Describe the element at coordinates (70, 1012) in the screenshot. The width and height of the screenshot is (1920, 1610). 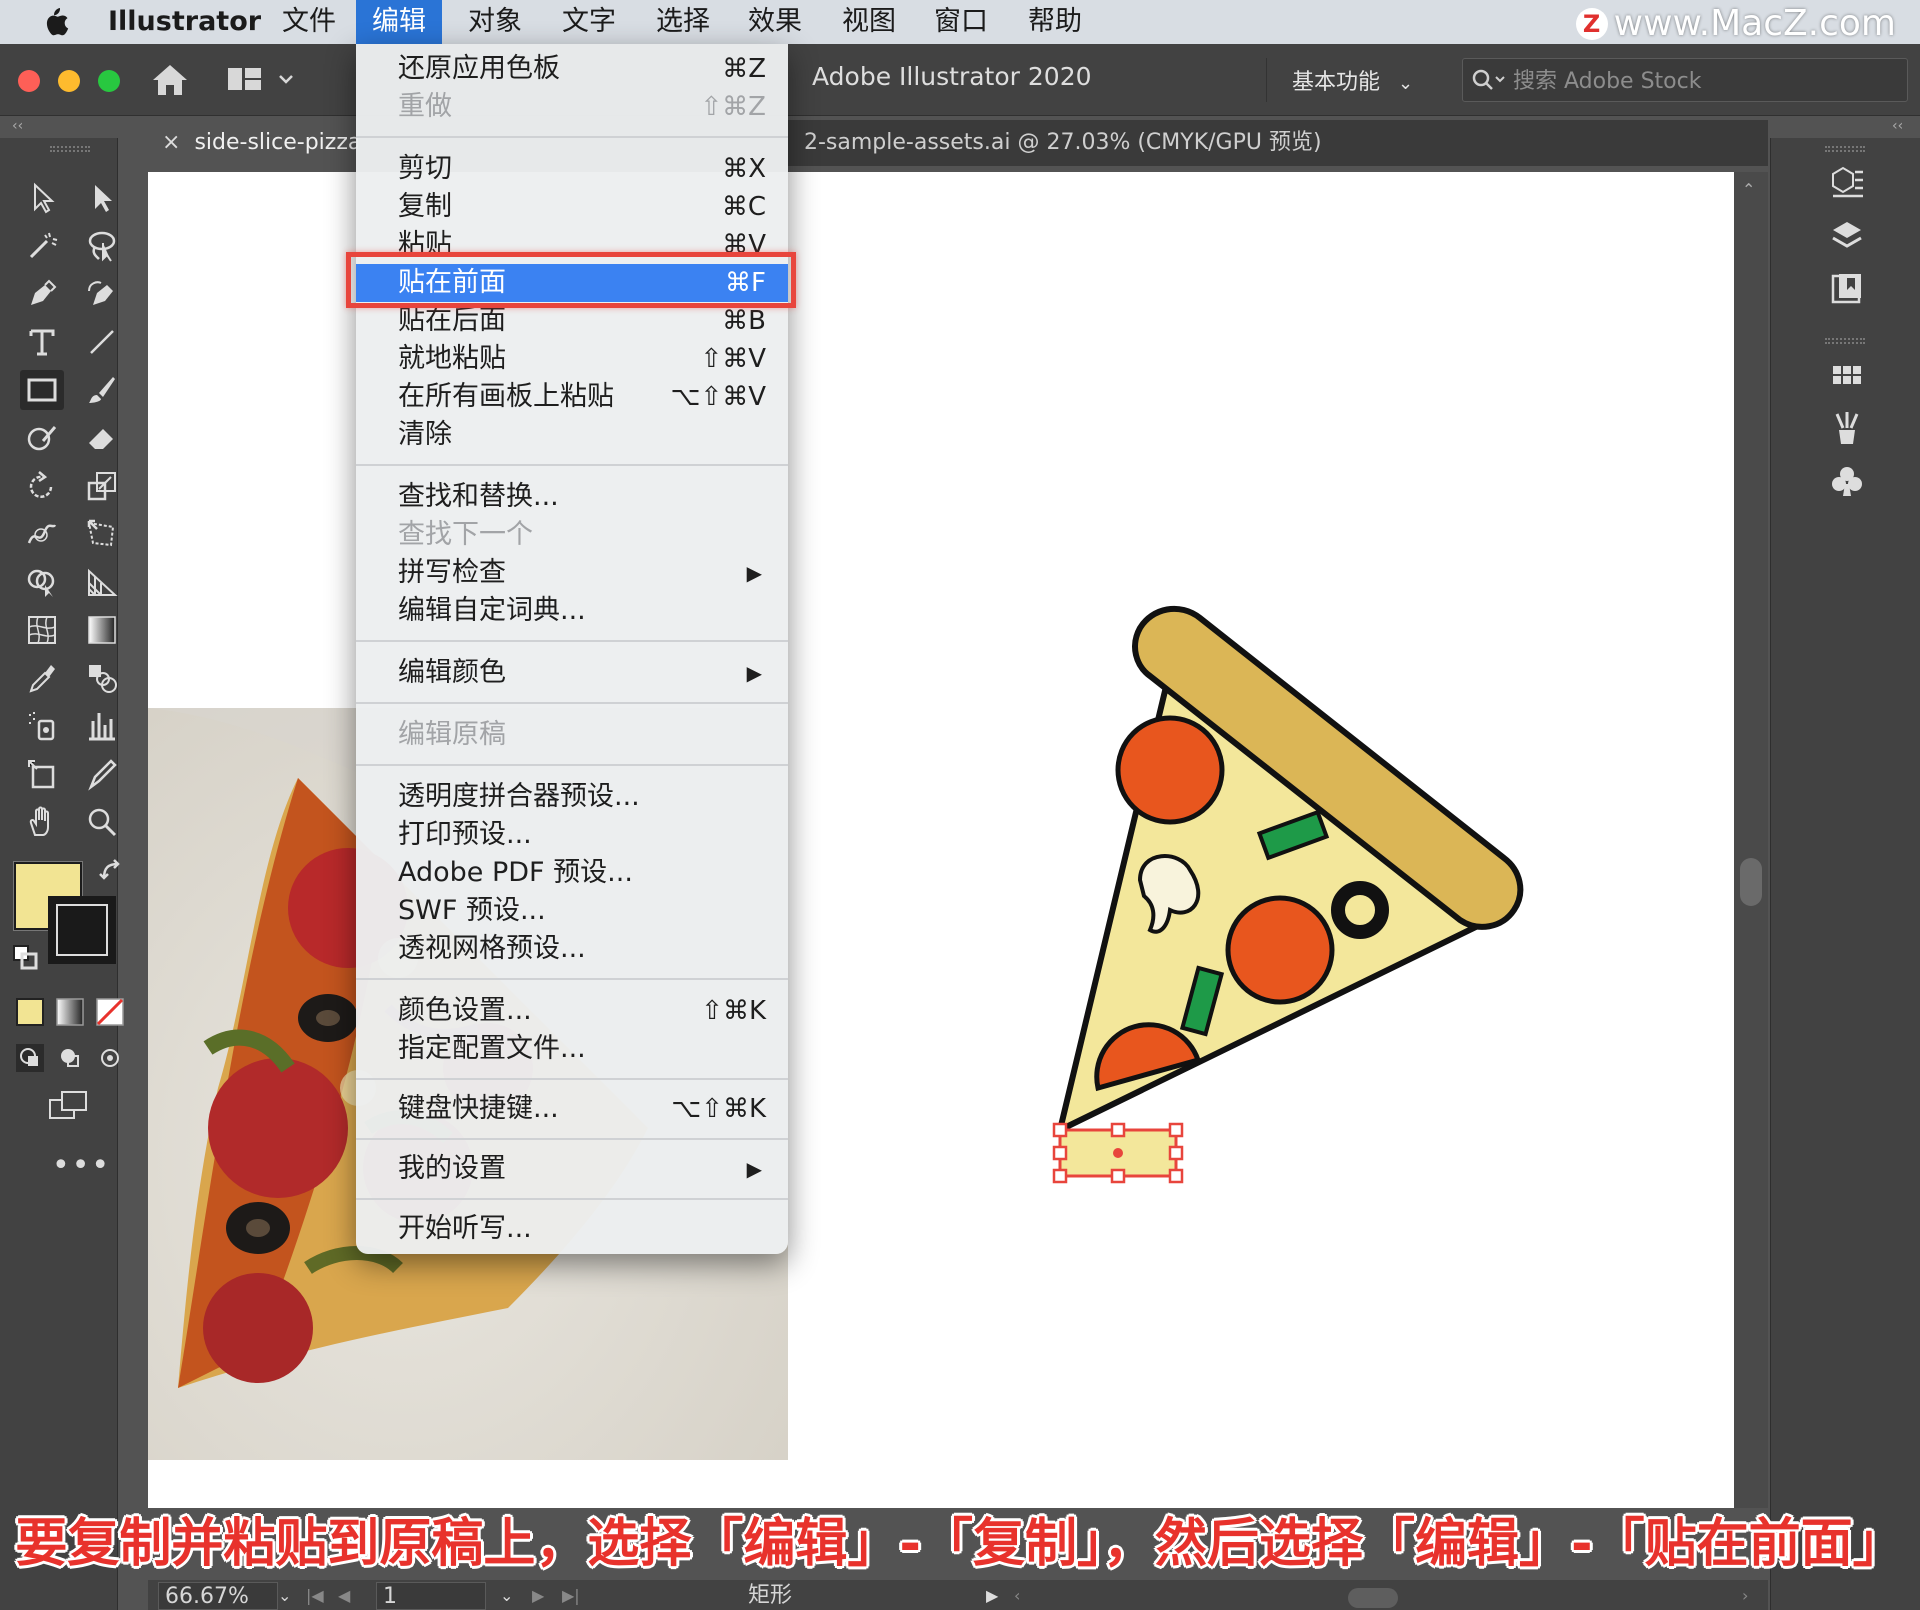
I see `gradient-mode-icon` at that location.